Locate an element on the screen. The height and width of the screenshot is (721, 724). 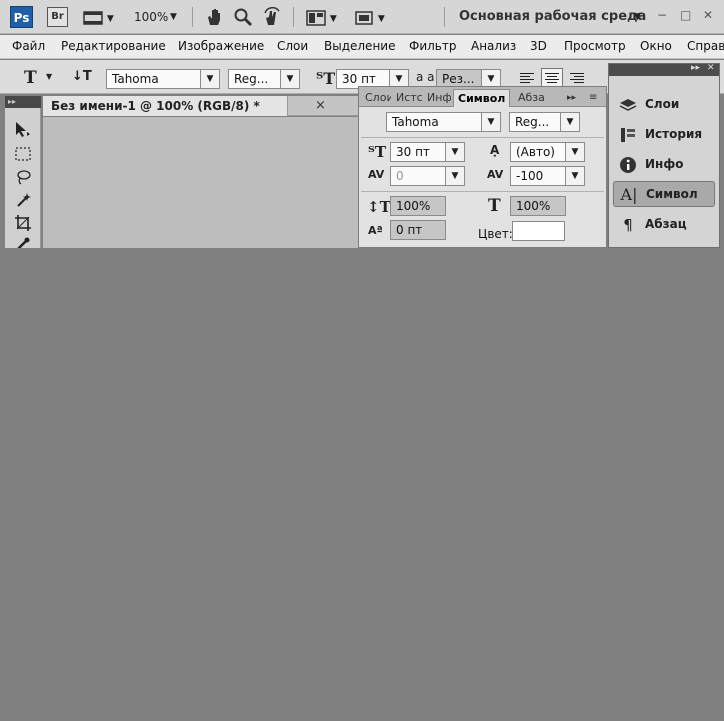
dock-item-character: A| Символ is located at coordinates (664, 194).